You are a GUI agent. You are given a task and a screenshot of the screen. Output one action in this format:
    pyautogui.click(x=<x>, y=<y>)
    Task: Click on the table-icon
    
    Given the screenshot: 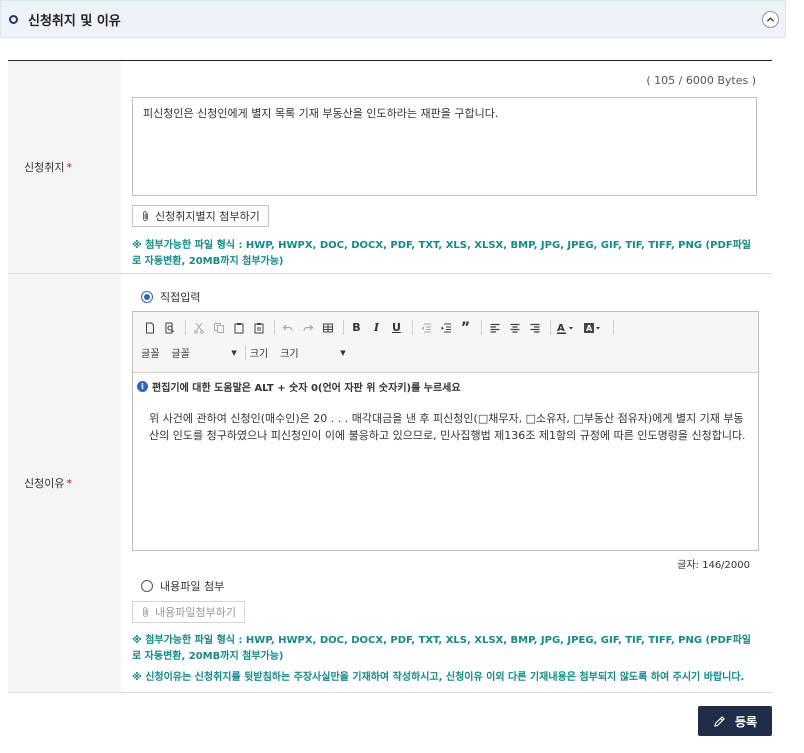 What is the action you would take?
    pyautogui.click(x=327, y=327)
    